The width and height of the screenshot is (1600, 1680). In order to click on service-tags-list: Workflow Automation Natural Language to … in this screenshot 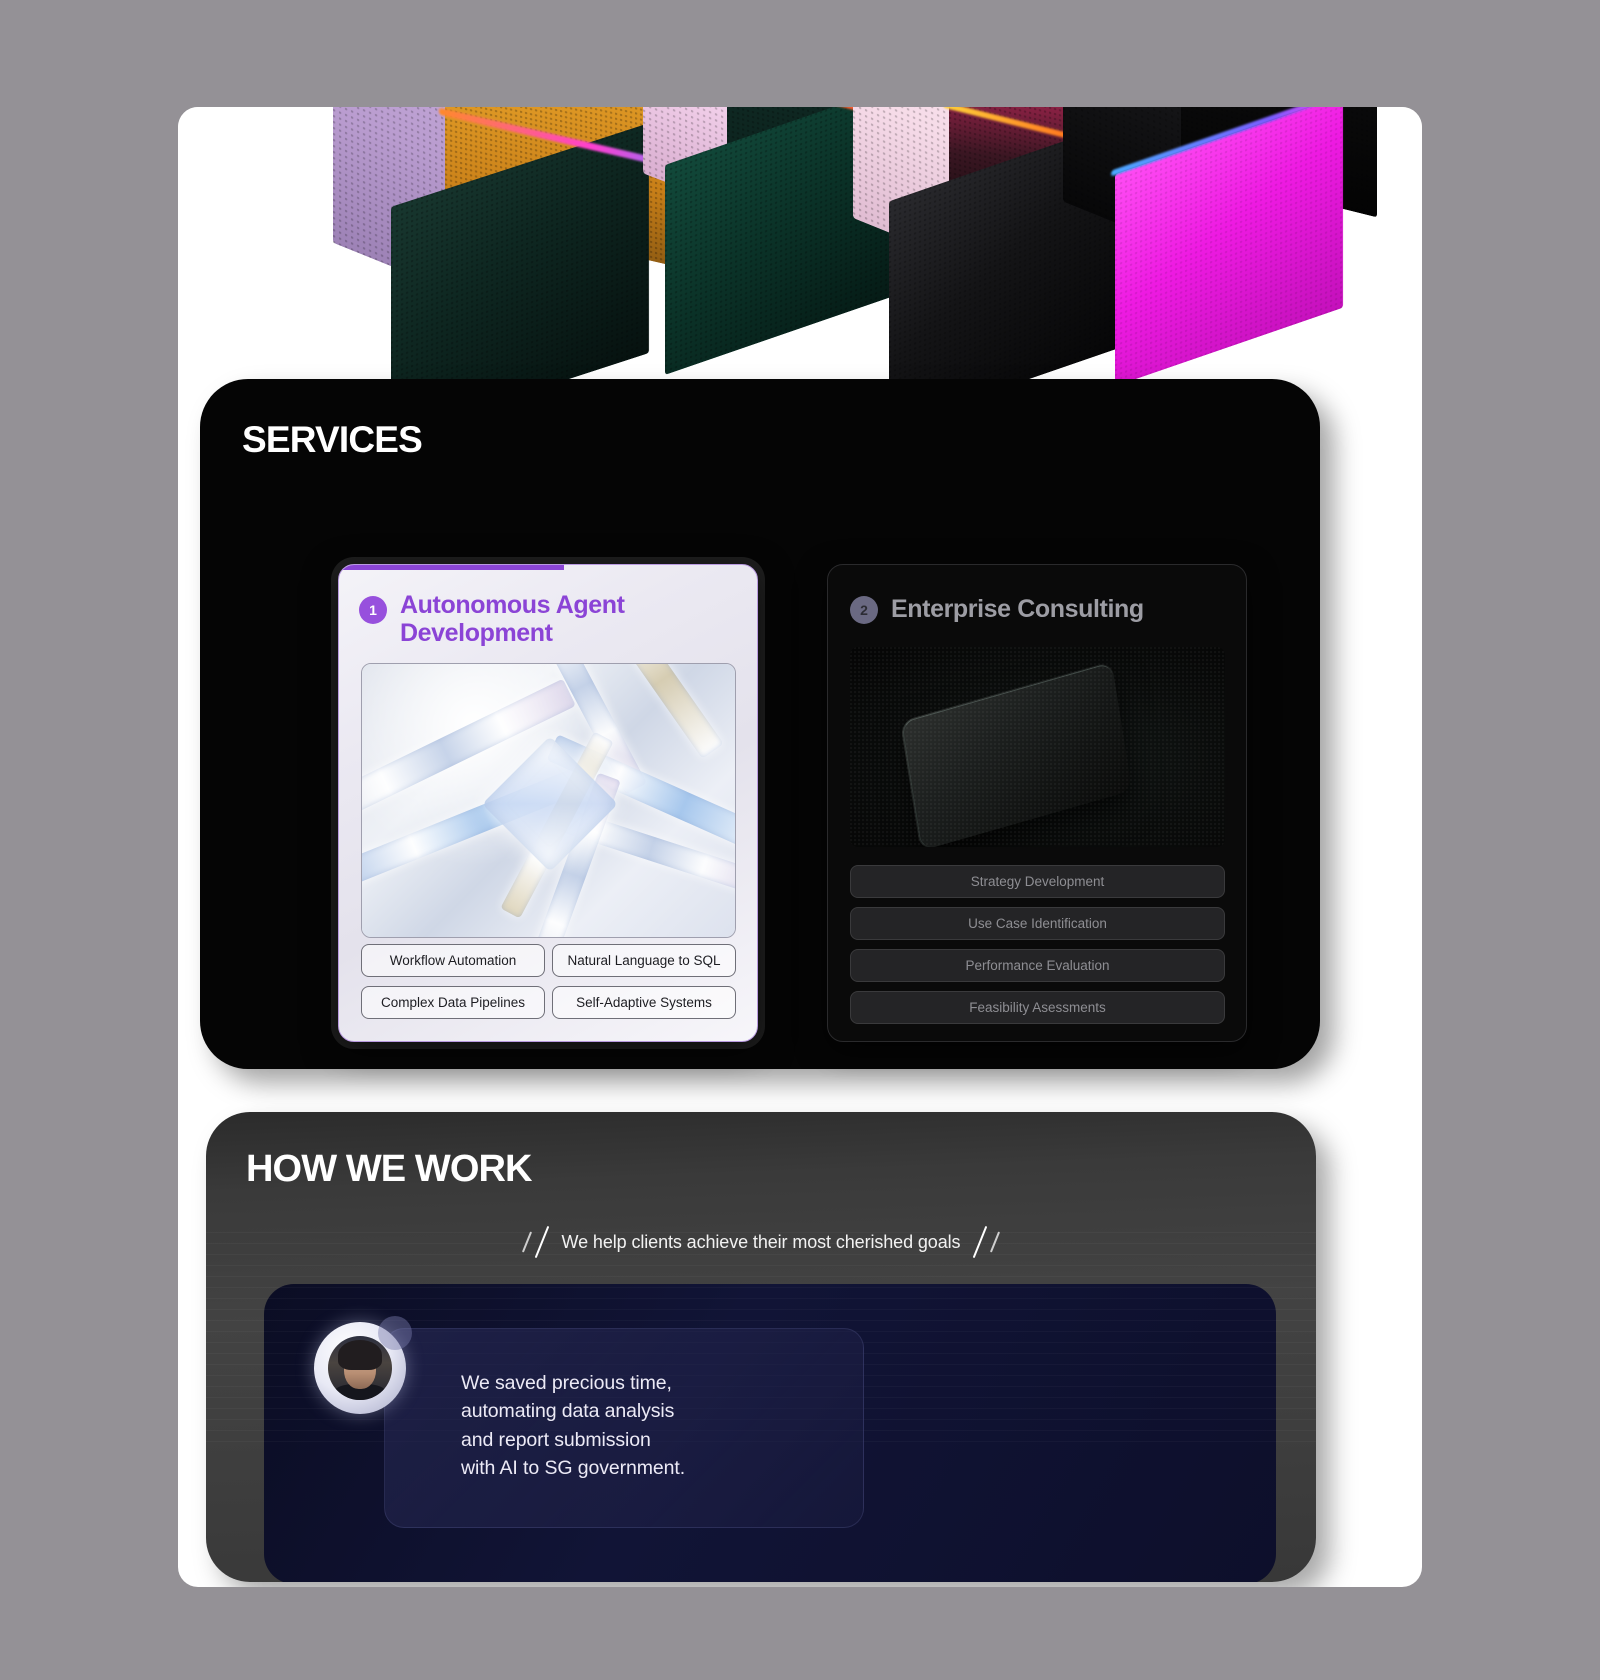, I will do `click(548, 981)`.